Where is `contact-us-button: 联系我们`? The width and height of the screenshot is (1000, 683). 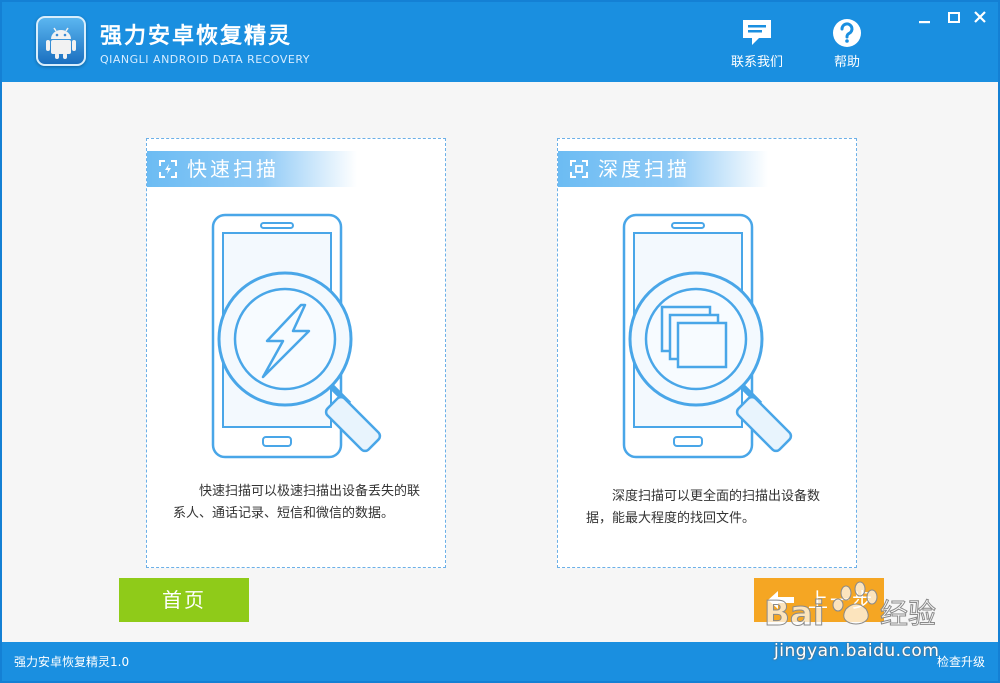
contact-us-button: 联系我们 is located at coordinates (757, 45).